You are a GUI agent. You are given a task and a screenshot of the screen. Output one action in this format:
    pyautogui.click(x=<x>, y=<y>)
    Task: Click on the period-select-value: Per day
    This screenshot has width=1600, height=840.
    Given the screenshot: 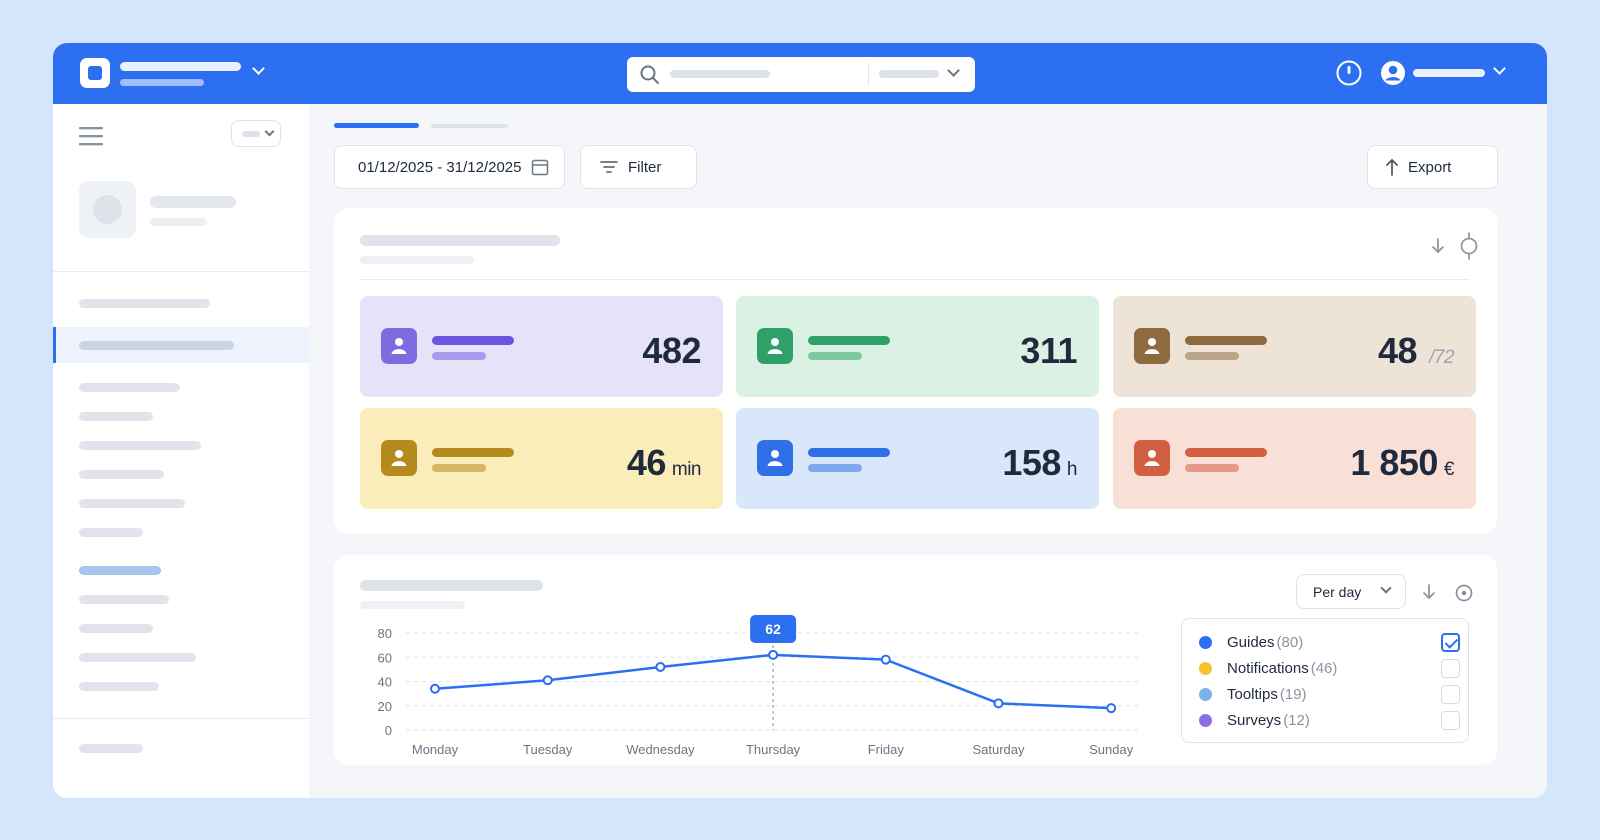 What is the action you would take?
    pyautogui.click(x=1337, y=592)
    